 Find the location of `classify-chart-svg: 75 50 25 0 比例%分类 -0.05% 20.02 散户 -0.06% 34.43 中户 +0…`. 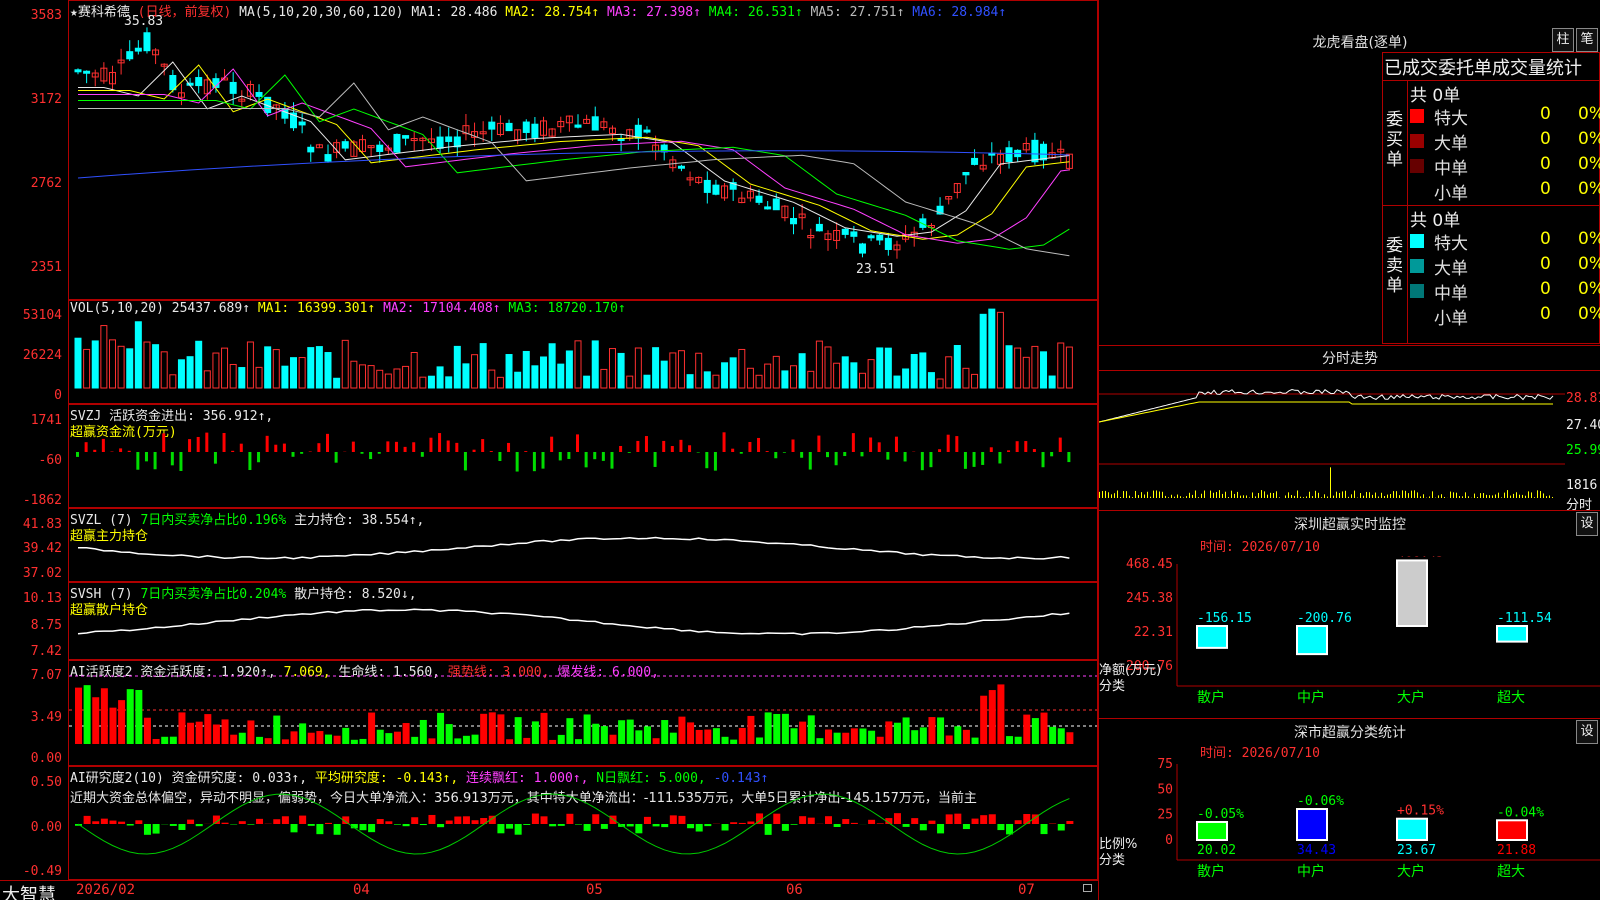

classify-chart-svg: 75 50 25 0 比例%分类 -0.05% 20.02 散户 -0.06% 34.43 中户 +0… is located at coordinates (1349, 828).